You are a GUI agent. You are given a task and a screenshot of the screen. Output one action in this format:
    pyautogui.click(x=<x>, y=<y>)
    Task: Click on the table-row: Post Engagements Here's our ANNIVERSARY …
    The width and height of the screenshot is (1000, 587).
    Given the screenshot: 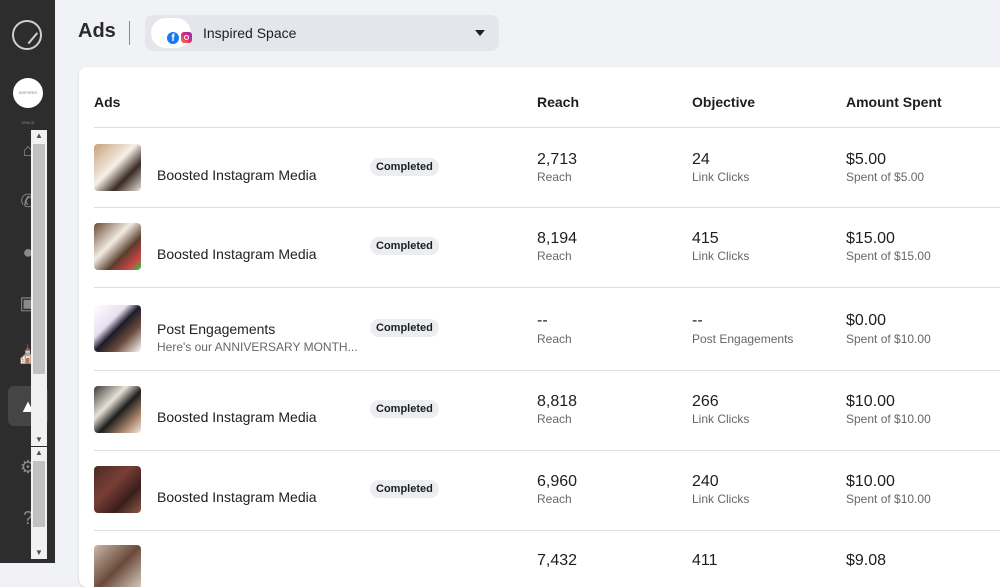 What is the action you would take?
    pyautogui.click(x=539, y=329)
    